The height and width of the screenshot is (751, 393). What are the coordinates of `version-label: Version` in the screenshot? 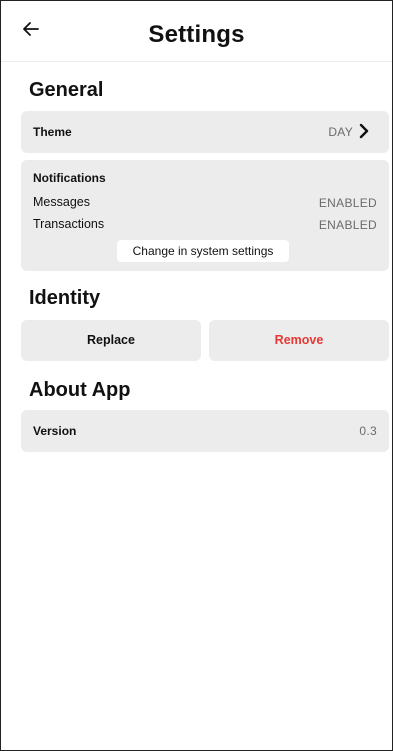 It's located at (55, 431).